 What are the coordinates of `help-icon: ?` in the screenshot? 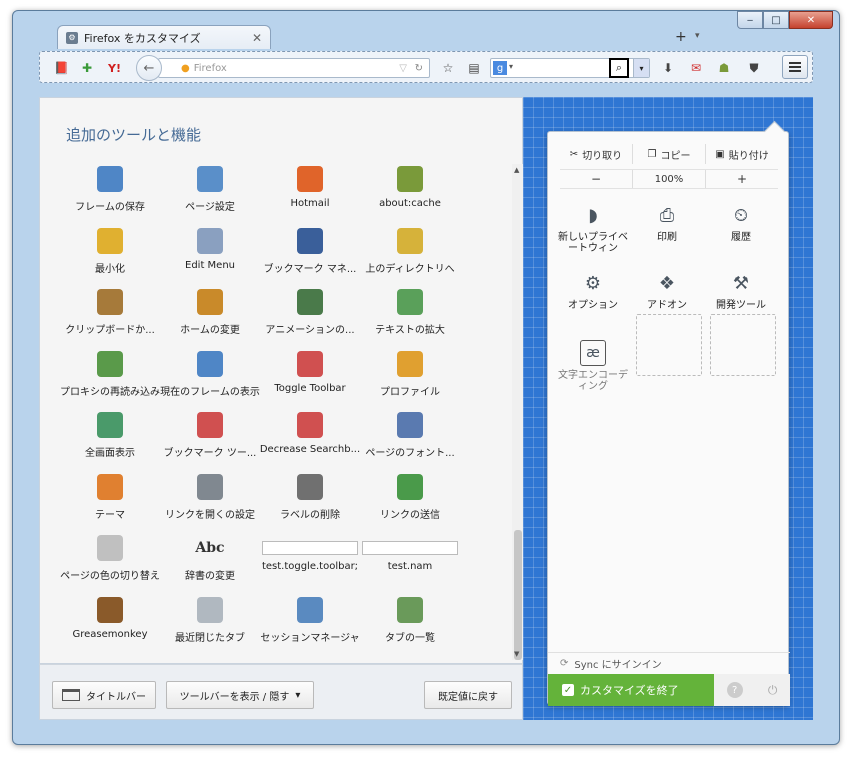 It's located at (734, 690).